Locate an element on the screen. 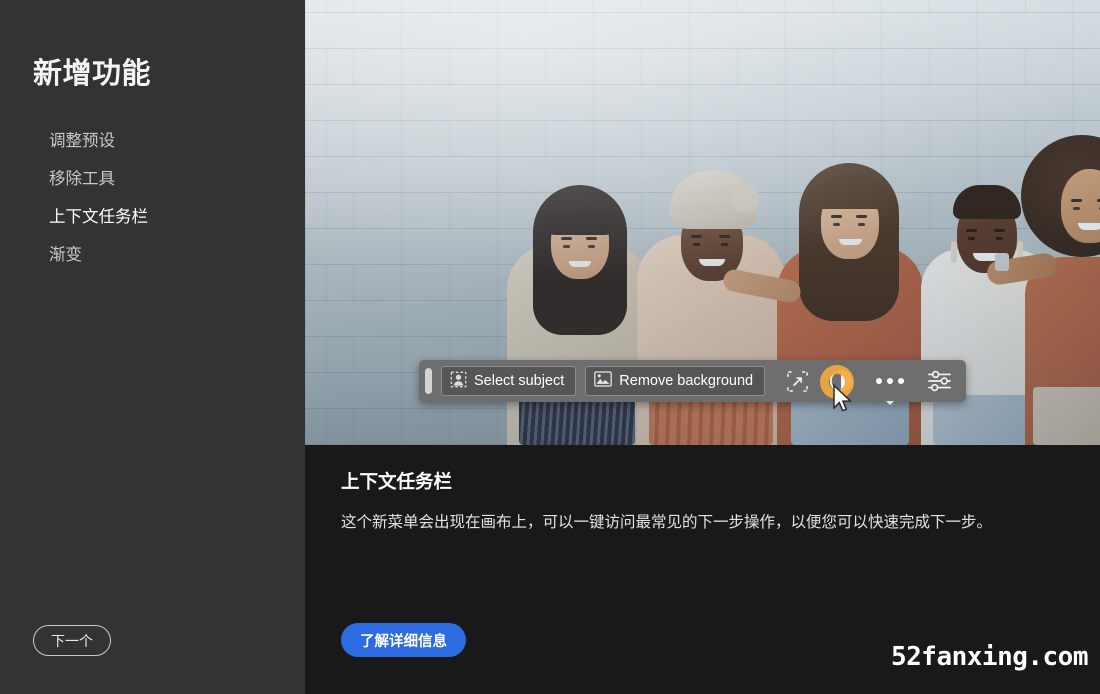  sidebar-item-gradient: 渐变 is located at coordinates (152, 255).